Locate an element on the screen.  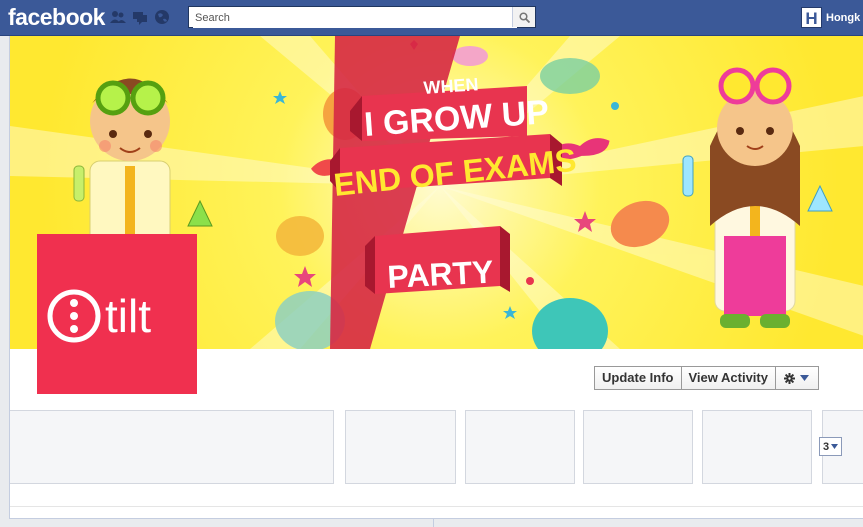
profile-actions: Update Info View Activity is located at coordinates (706, 378).